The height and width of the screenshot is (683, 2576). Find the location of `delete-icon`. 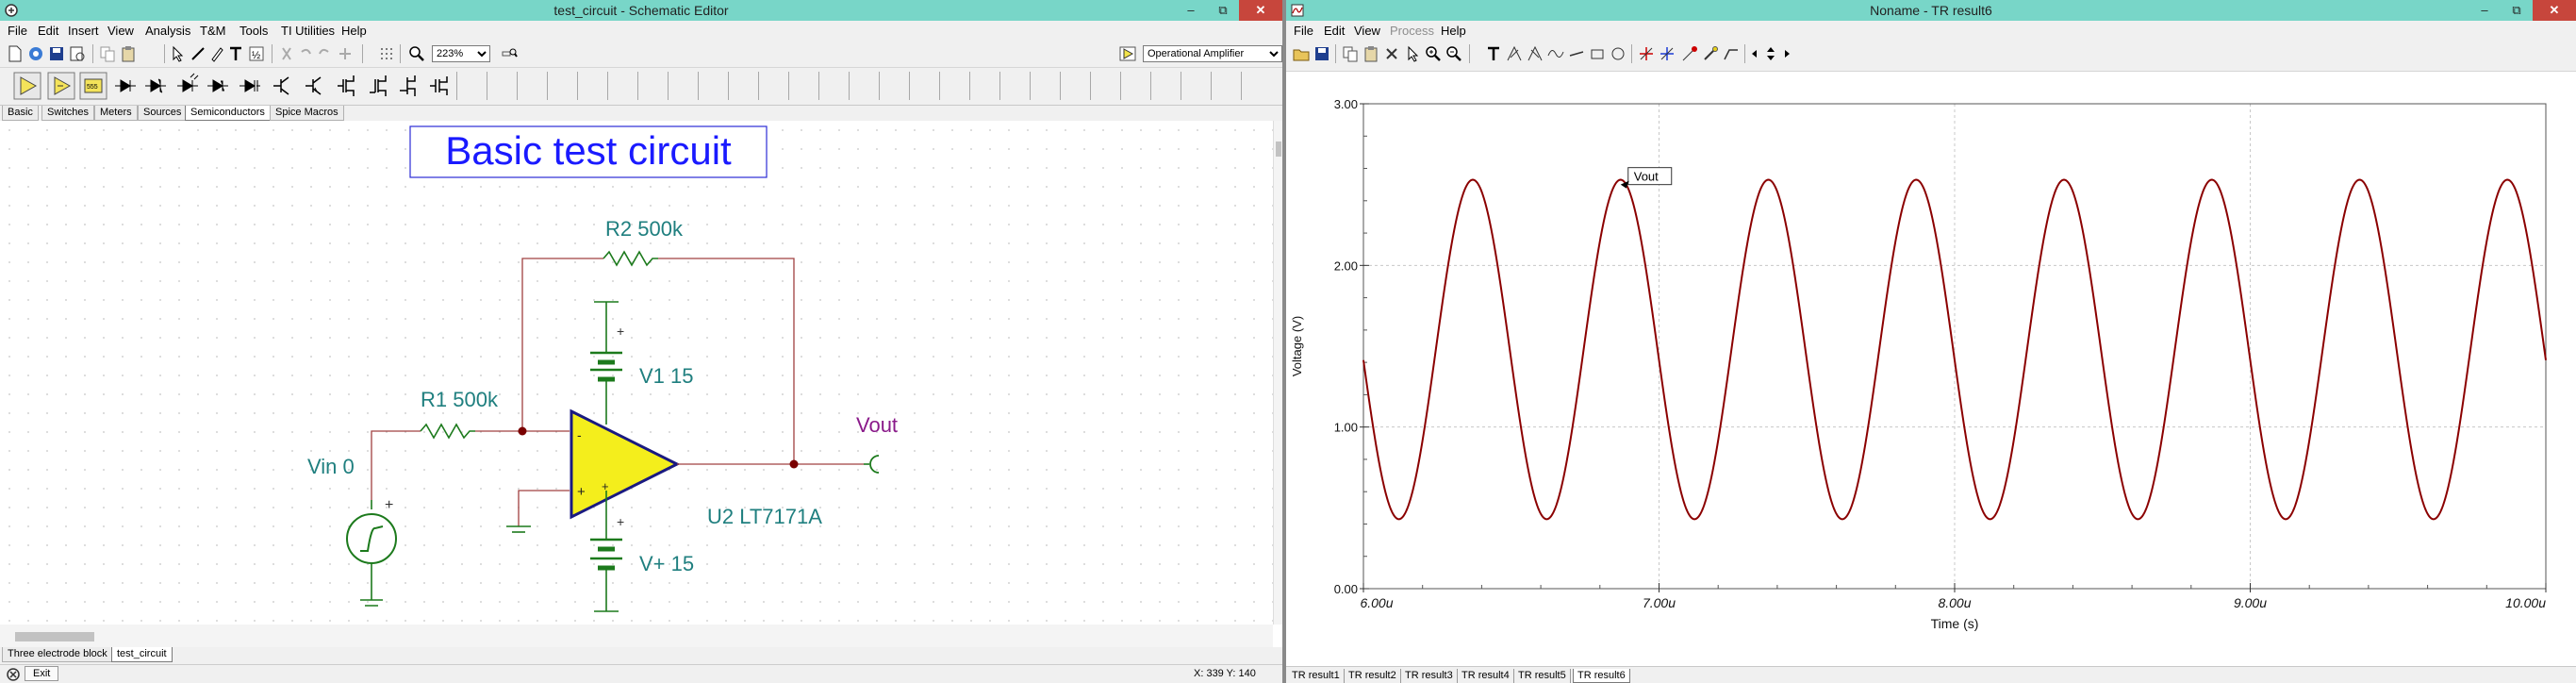

delete-icon is located at coordinates (1391, 53).